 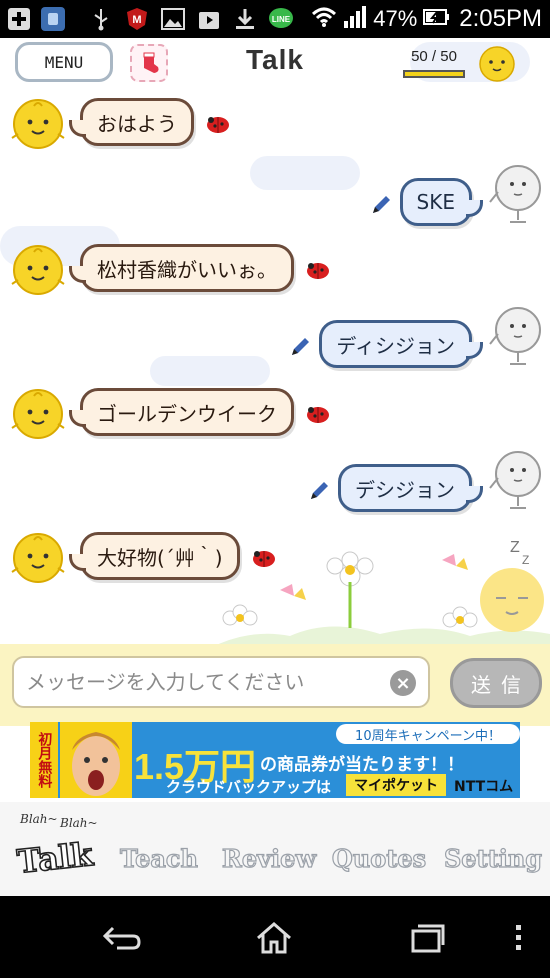 I want to click on simi-message-bubble: ゴールデンウイーク, so click(x=181, y=412).